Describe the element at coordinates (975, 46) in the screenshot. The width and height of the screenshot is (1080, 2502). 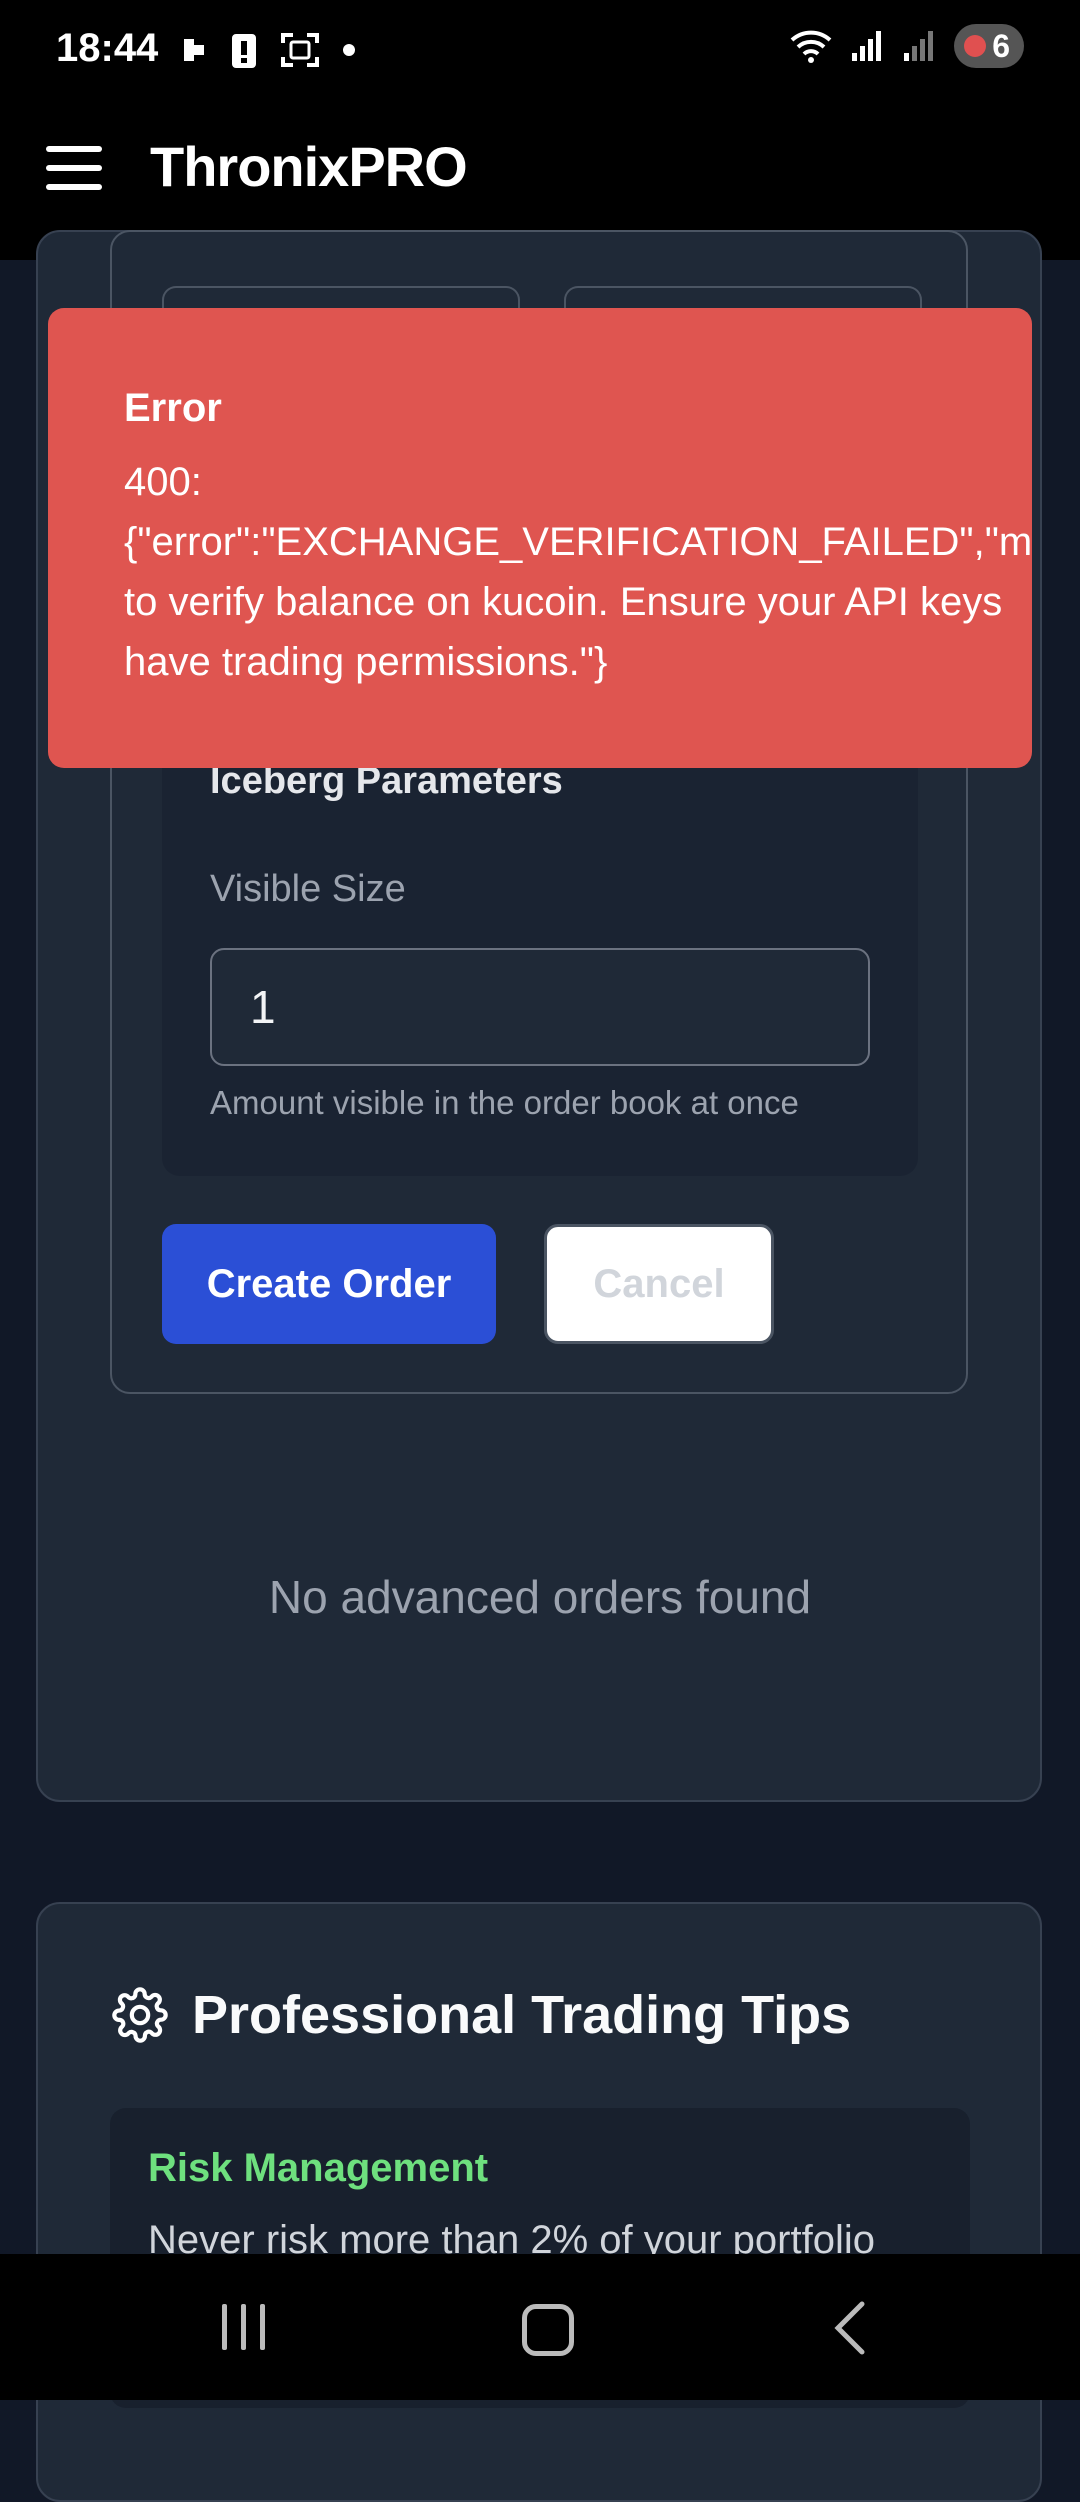
I see `battery-saver-icon` at that location.